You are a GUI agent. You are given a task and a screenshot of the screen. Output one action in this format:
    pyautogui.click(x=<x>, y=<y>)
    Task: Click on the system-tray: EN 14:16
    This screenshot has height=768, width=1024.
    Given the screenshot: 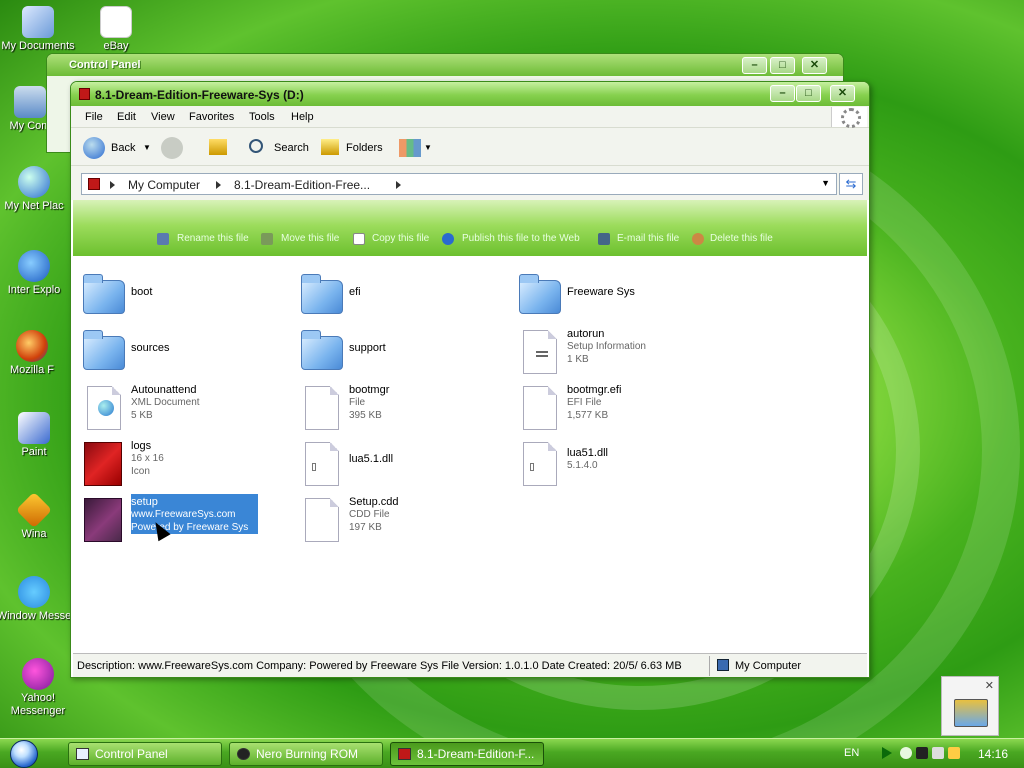 What is the action you would take?
    pyautogui.click(x=931, y=753)
    